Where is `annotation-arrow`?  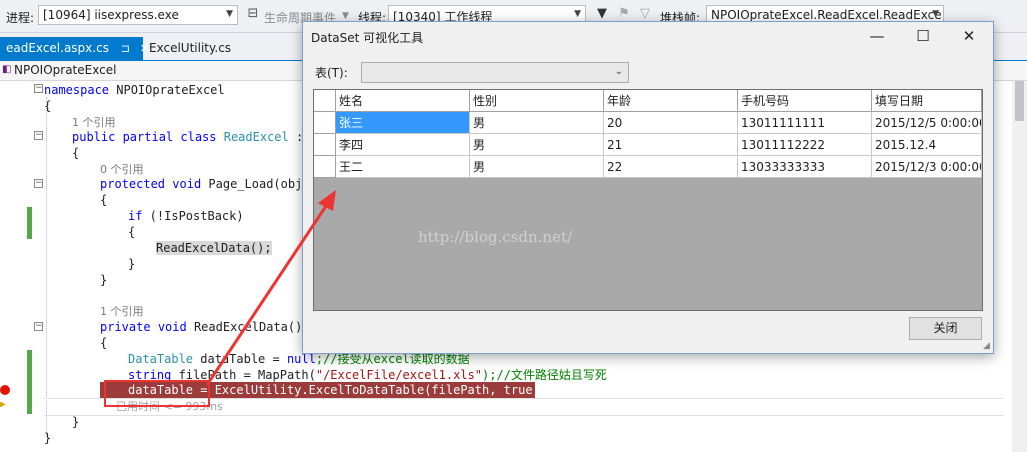 annotation-arrow is located at coordinates (270, 288).